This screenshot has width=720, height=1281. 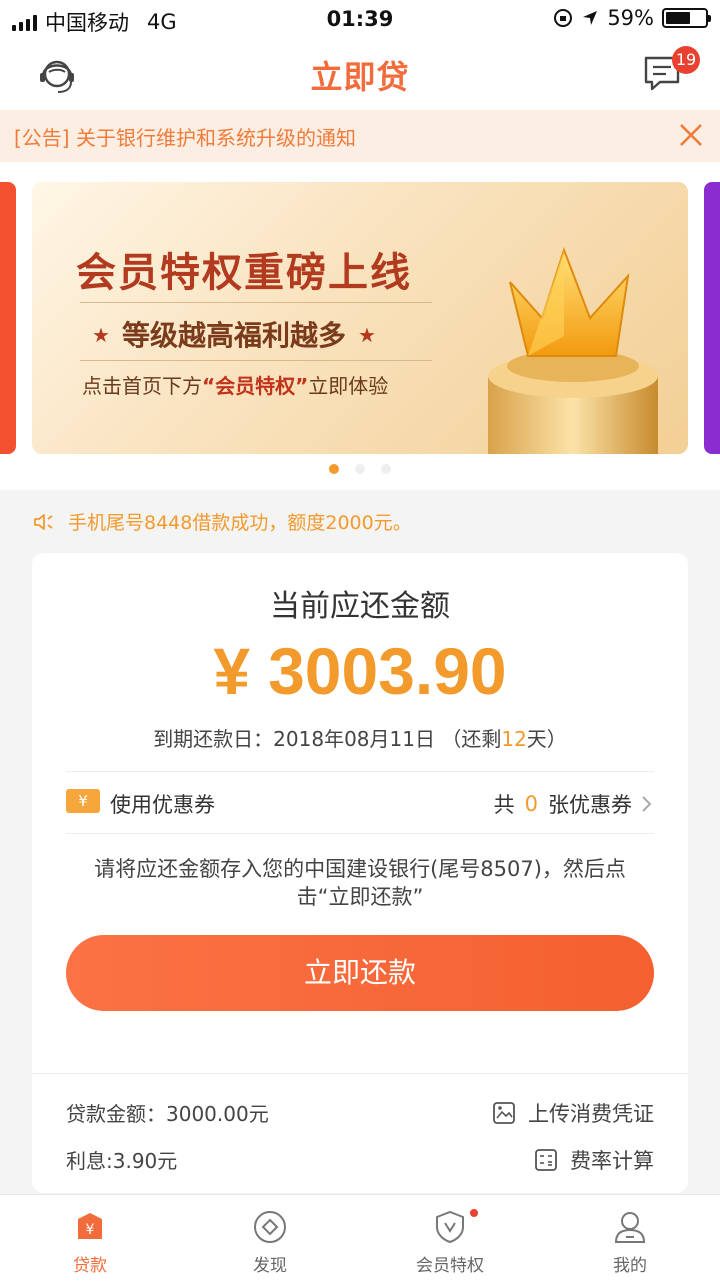 I want to click on rate-calculator-button: 费率计算, so click(x=594, y=1160).